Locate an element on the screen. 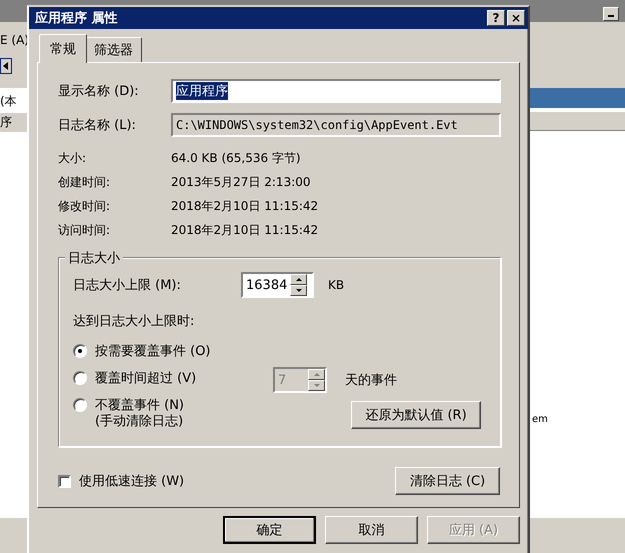  spin-up-button is located at coordinates (299, 279).